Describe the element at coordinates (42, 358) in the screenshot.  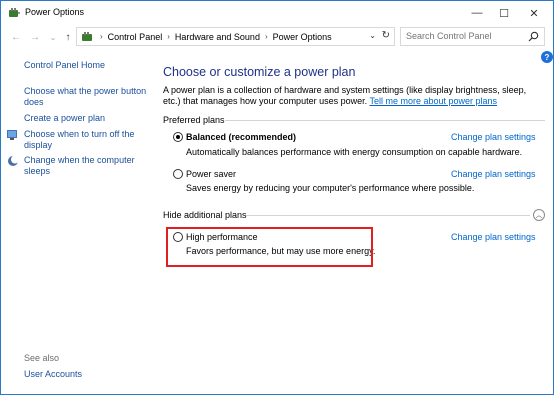
I see `see-also-label: See also` at that location.